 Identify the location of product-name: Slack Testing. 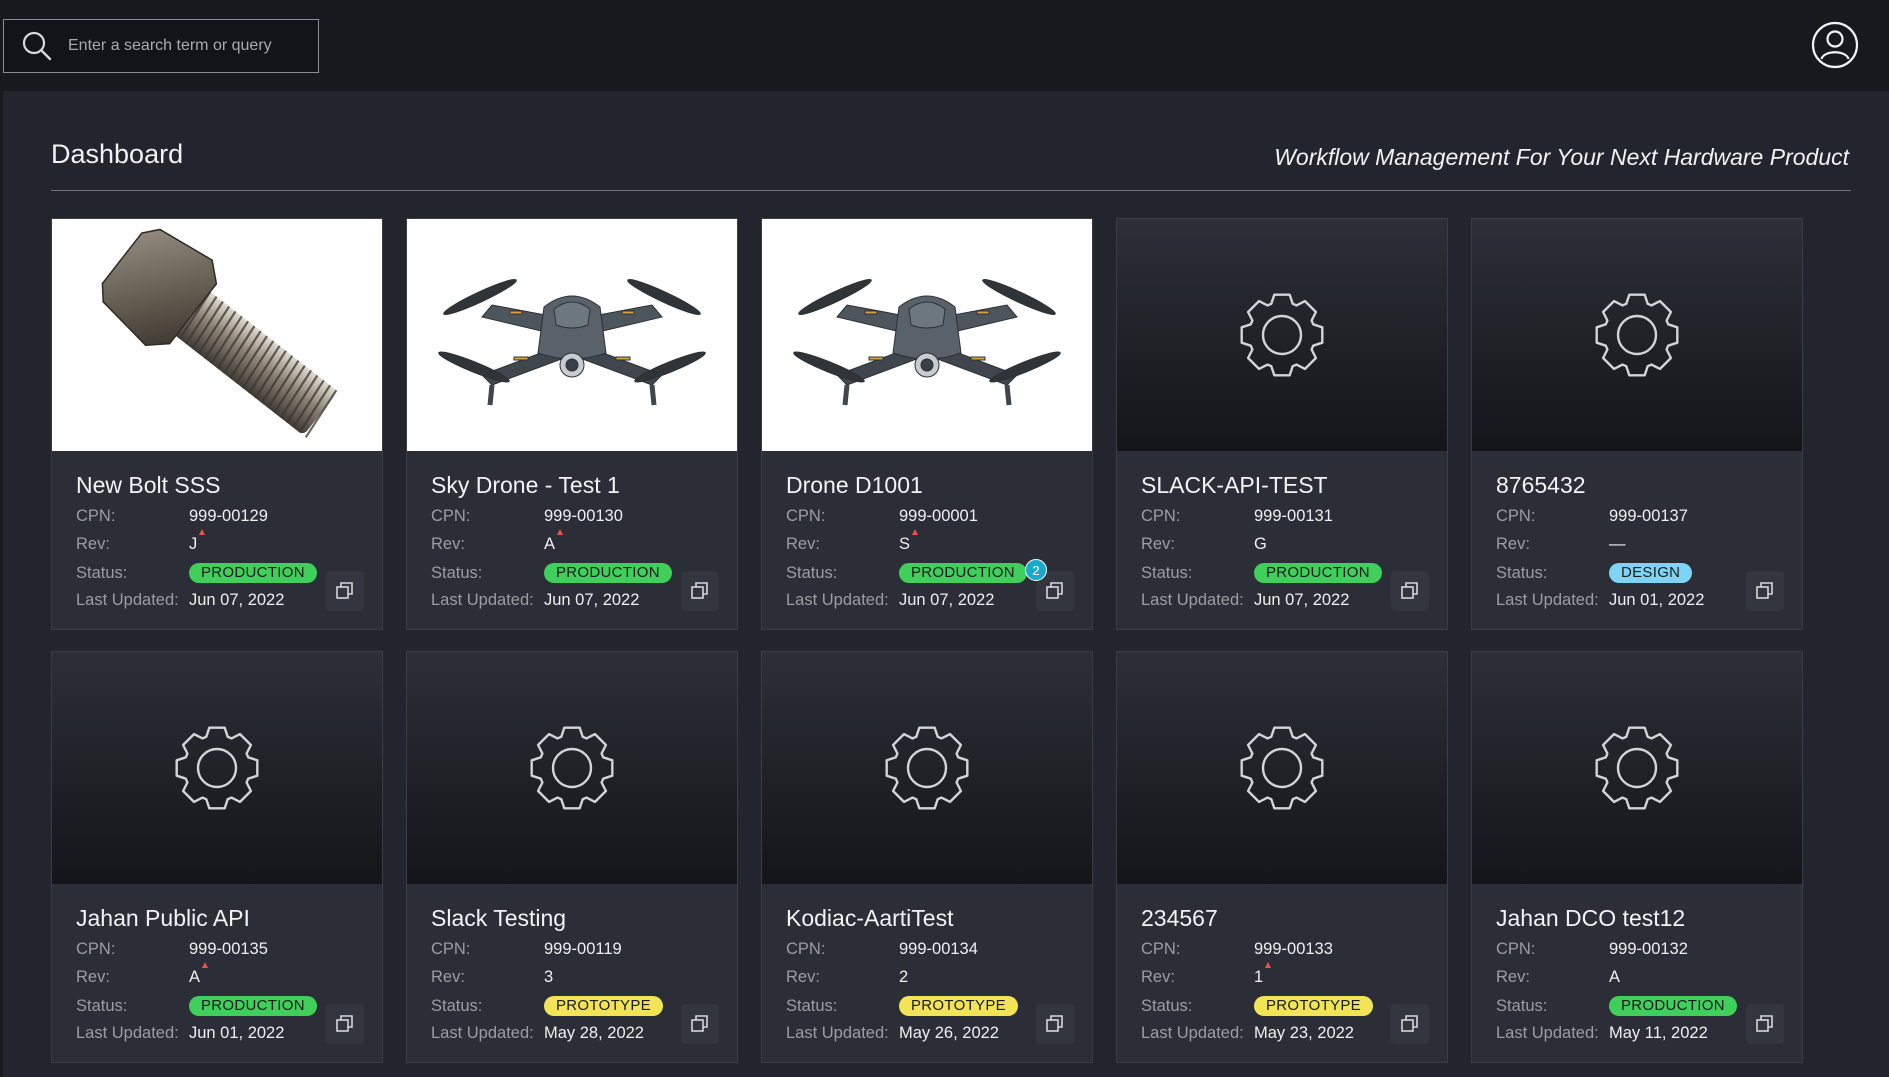
(498, 918).